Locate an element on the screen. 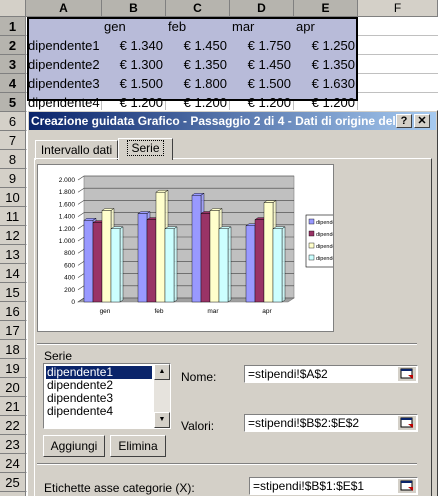 This screenshot has width=438, height=496. header-cell: feb is located at coordinates (198, 26).